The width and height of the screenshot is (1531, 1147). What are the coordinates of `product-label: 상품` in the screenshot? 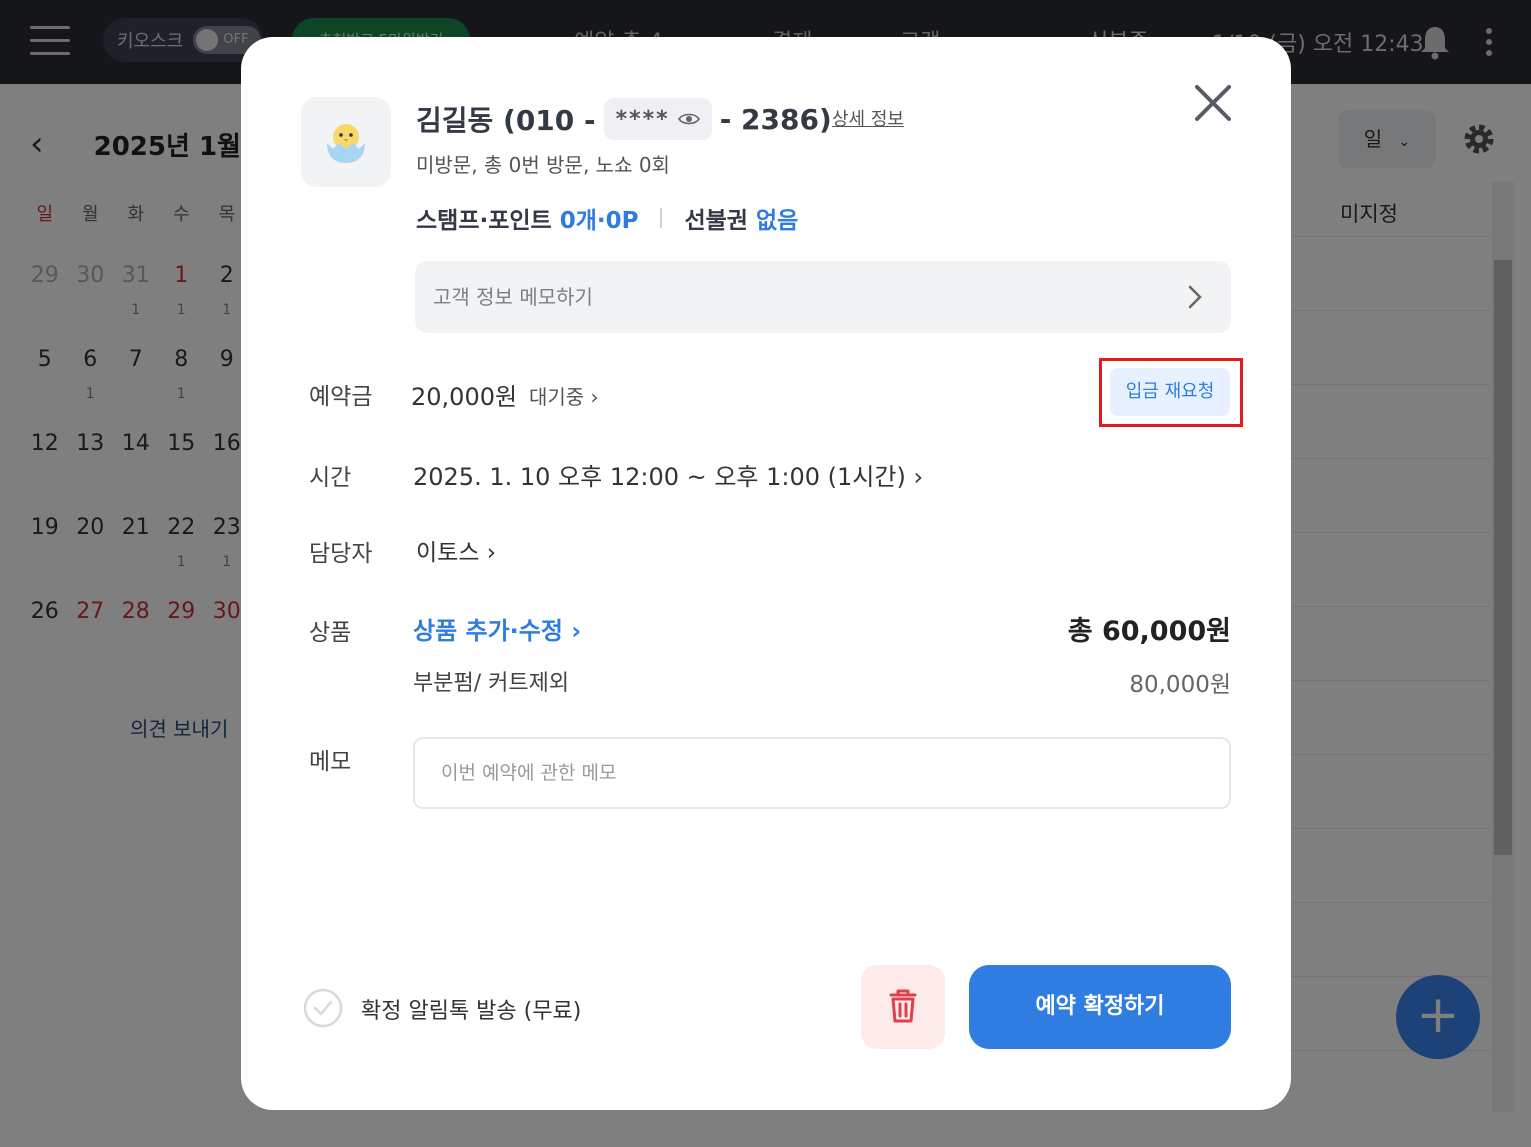 It's located at (330, 633).